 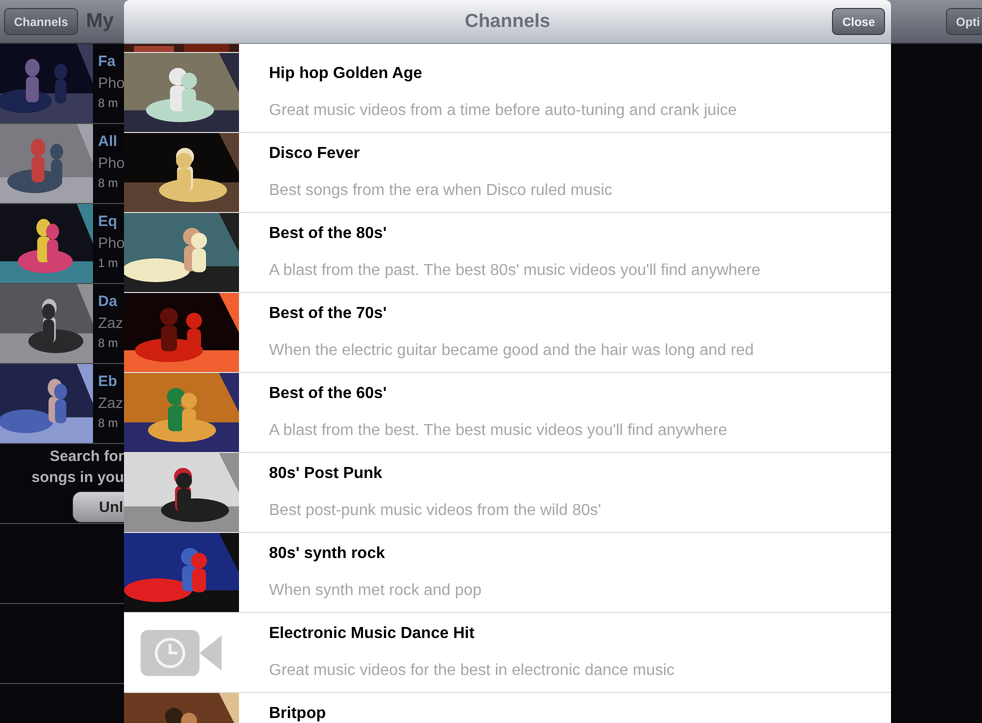 I want to click on channels-button: Channels, so click(x=41, y=21).